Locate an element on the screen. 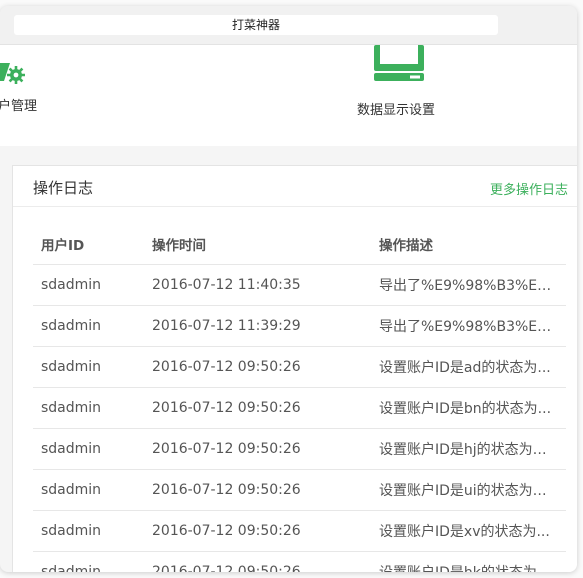 This screenshot has width=583, height=578. column-header-time: 操作时间 is located at coordinates (257, 244).